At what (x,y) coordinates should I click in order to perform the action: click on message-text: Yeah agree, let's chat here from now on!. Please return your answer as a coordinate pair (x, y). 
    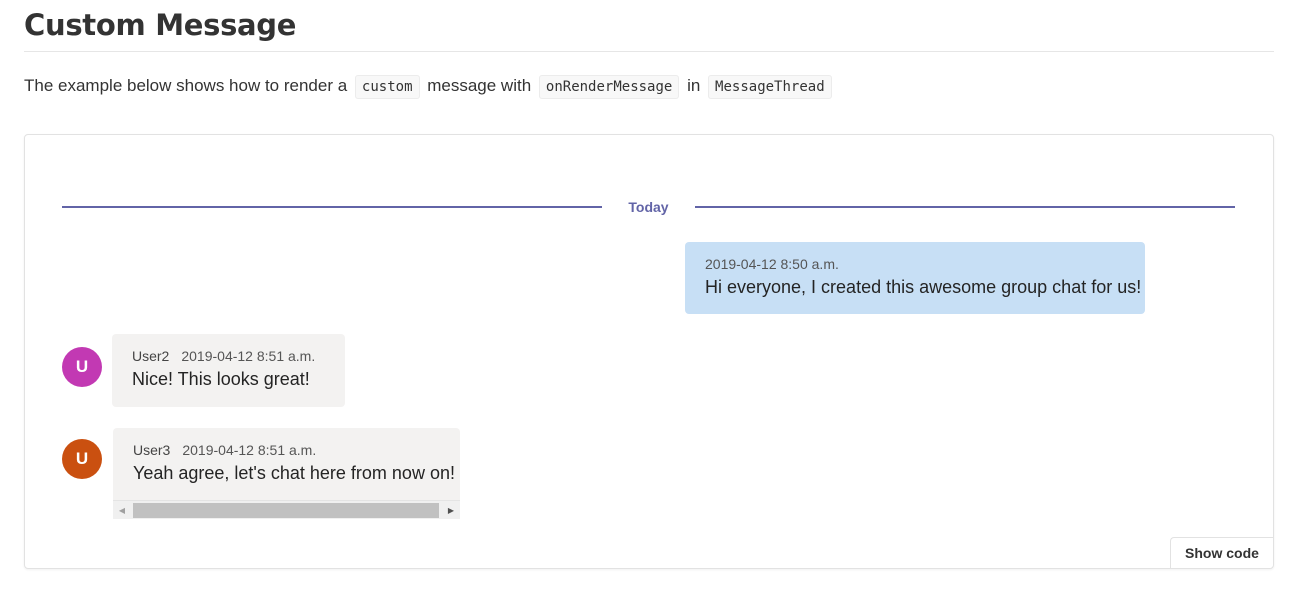
    Looking at the image, I should click on (294, 473).